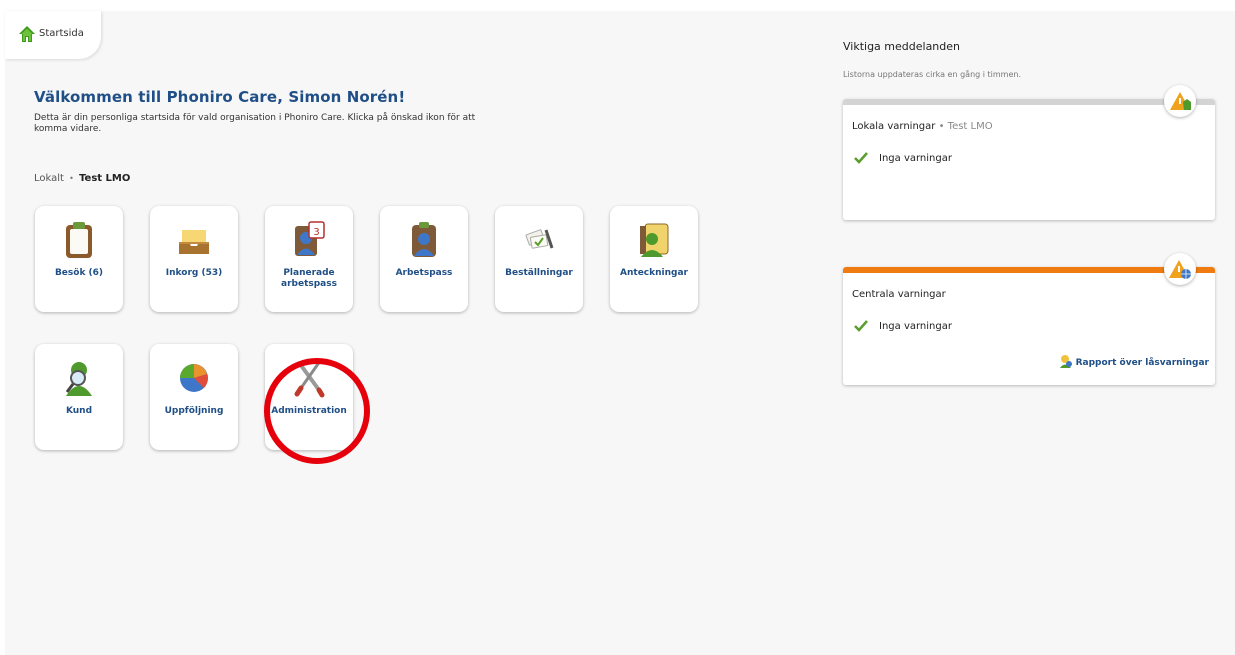 This screenshot has width=1235, height=655. Describe the element at coordinates (424, 273) in the screenshot. I see `tile-label: Arbetspass` at that location.